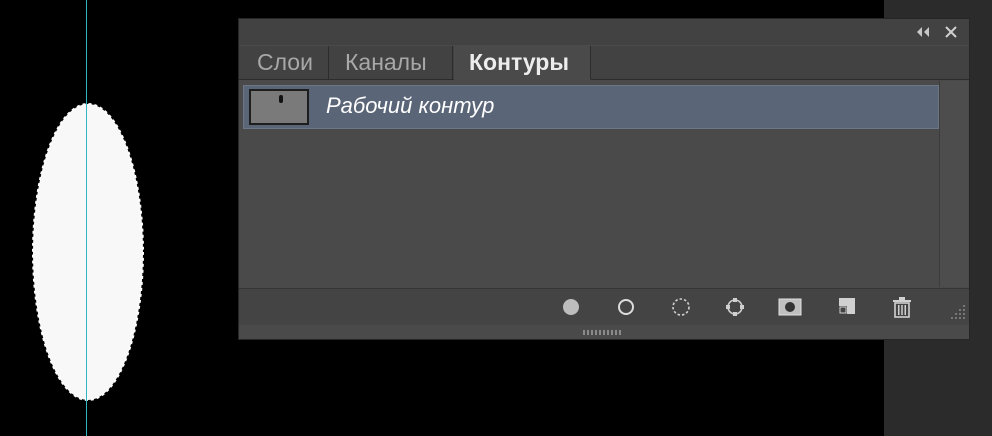 The width and height of the screenshot is (992, 436). I want to click on collapse-double-arrow-icon, so click(923, 32).